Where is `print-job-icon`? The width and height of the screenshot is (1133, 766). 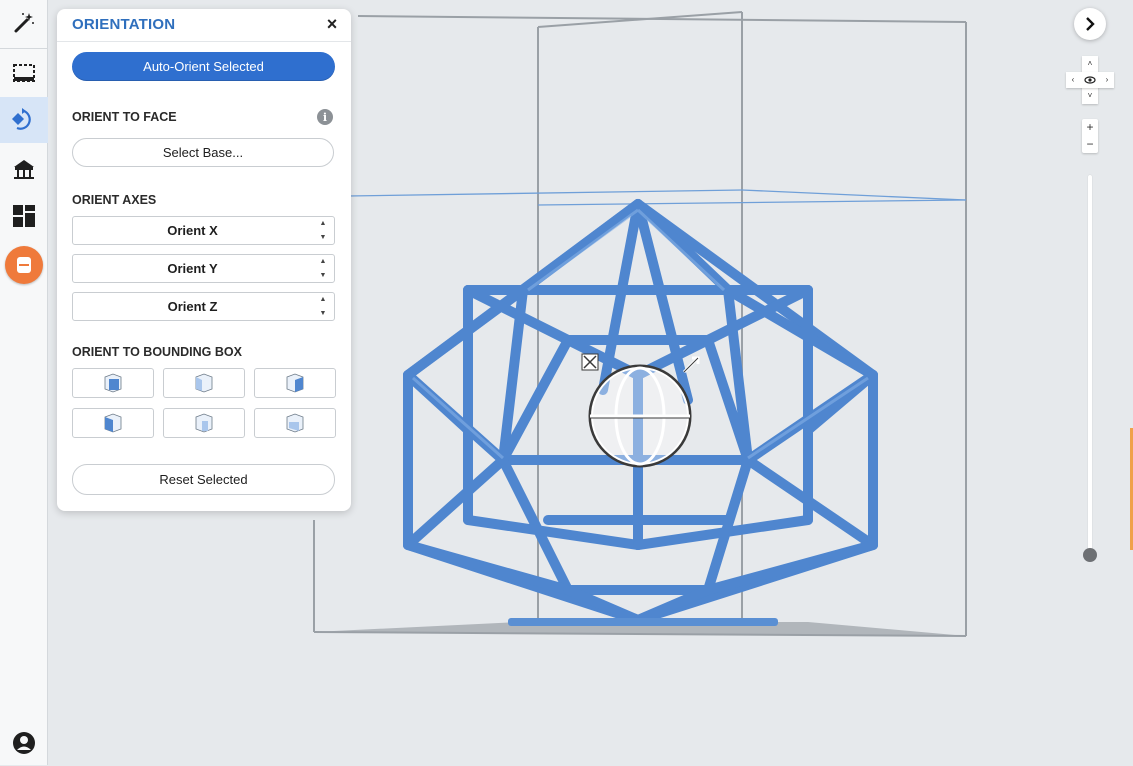 print-job-icon is located at coordinates (24, 265).